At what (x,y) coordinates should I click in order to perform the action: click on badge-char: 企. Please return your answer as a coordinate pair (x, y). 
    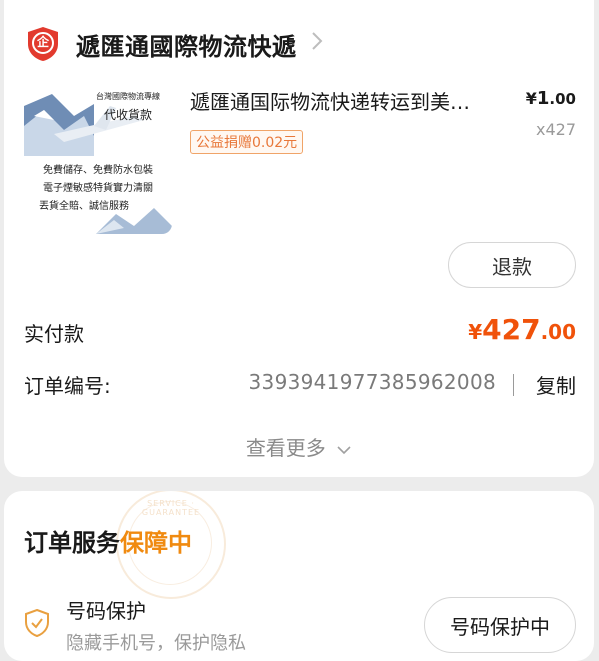
    Looking at the image, I should click on (42, 42).